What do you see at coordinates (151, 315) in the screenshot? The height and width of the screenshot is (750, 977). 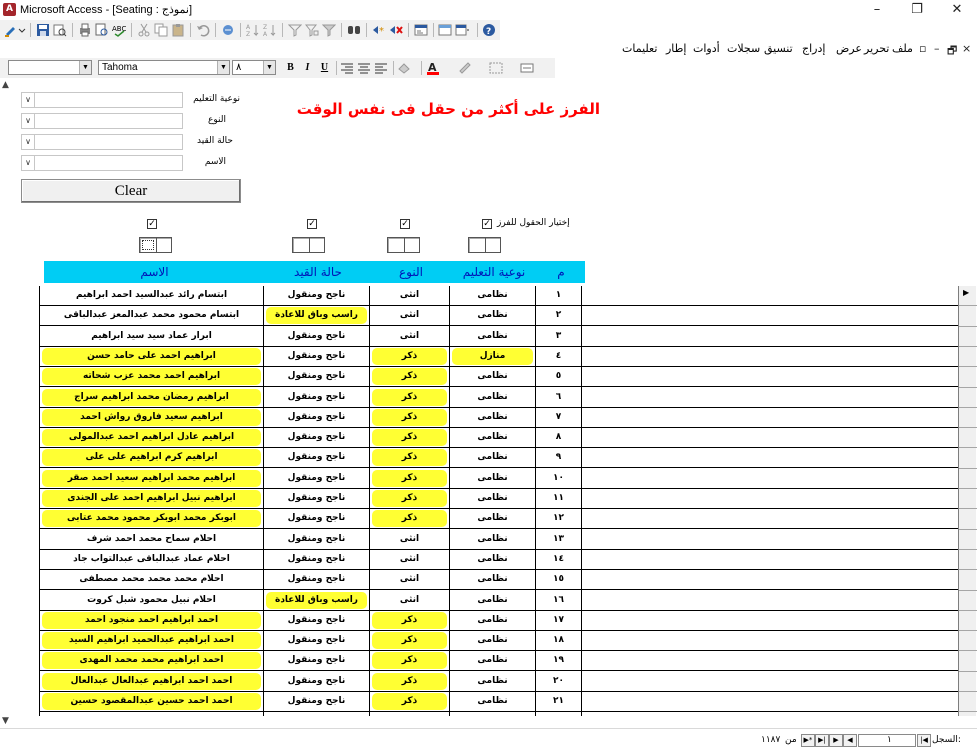 I see `cell-name: ابتسام محمود محمد عبدالمعز عبدالباقى` at bounding box center [151, 315].